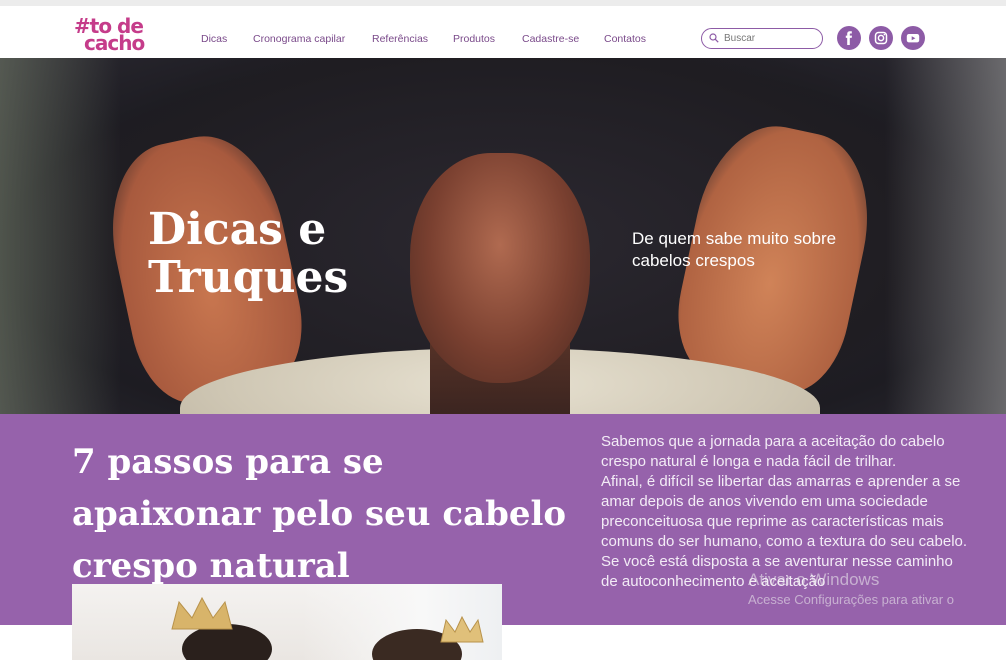 The height and width of the screenshot is (660, 1006). Describe the element at coordinates (400, 39) in the screenshot. I see `nav-item-referencias: Referências` at that location.